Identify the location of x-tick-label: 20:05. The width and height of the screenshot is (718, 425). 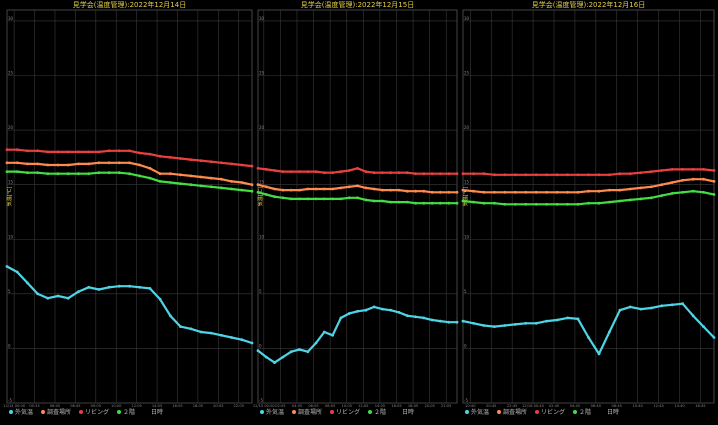
(429, 406).